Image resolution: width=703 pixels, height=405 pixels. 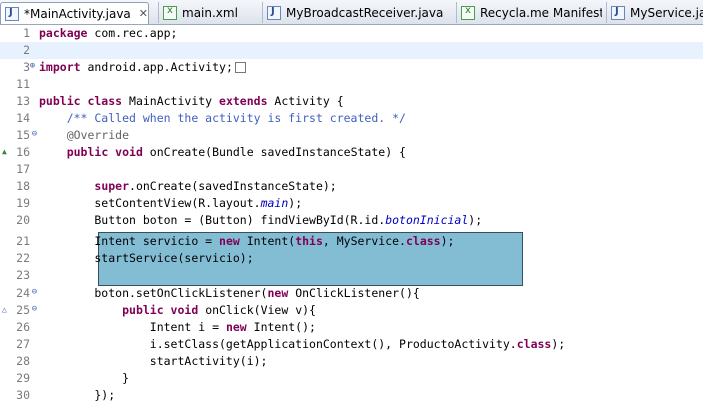 I want to click on tab-label: MyBroadcastReceiver.java, so click(x=365, y=12).